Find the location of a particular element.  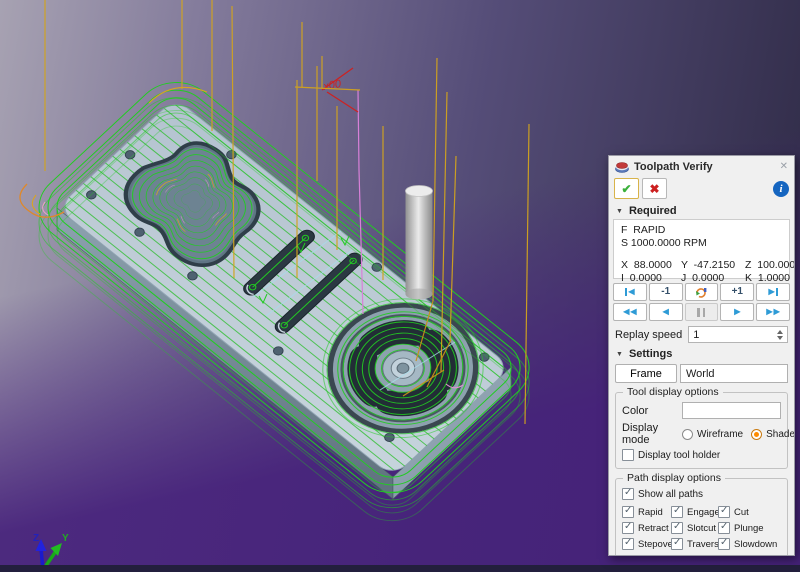

color-label: Color is located at coordinates (635, 410).